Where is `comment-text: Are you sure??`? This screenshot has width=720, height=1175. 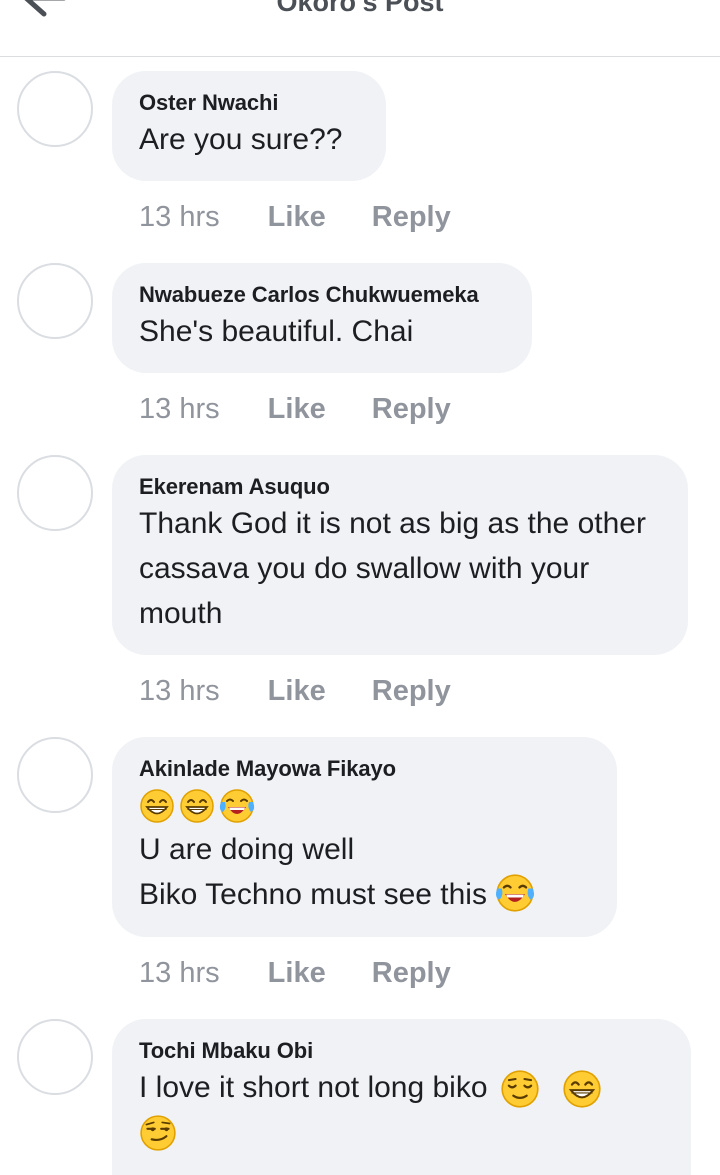
comment-text: Are you sure?? is located at coordinates (241, 139).